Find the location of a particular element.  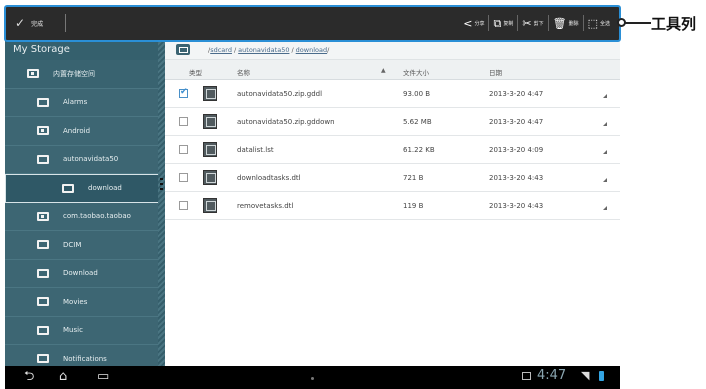

file-date: 2013-3-20 4:09 is located at coordinates (516, 150).